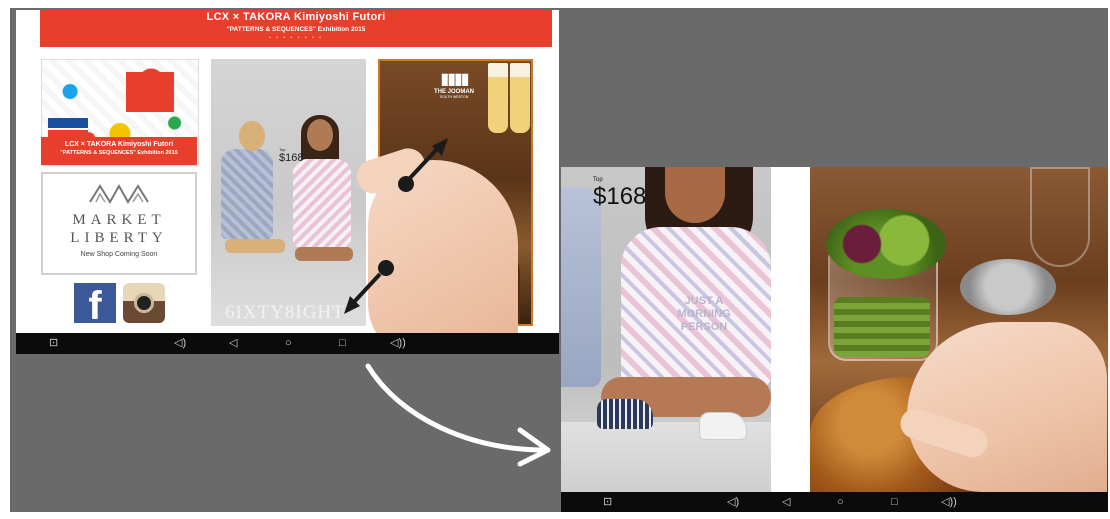  Describe the element at coordinates (296, 38) in the screenshot. I see `carousel-dots: • • • • • • • •` at that location.